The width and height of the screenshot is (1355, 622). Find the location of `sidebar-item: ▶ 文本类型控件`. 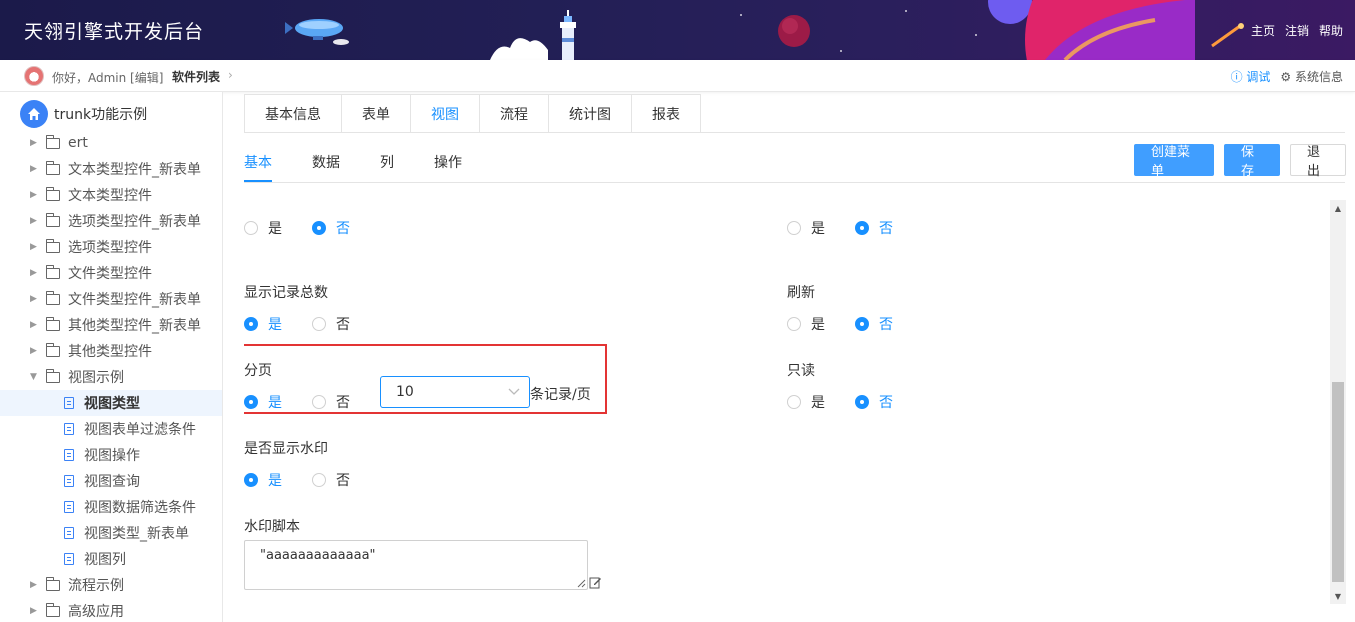

sidebar-item: ▶ 文本类型控件 is located at coordinates (111, 195).